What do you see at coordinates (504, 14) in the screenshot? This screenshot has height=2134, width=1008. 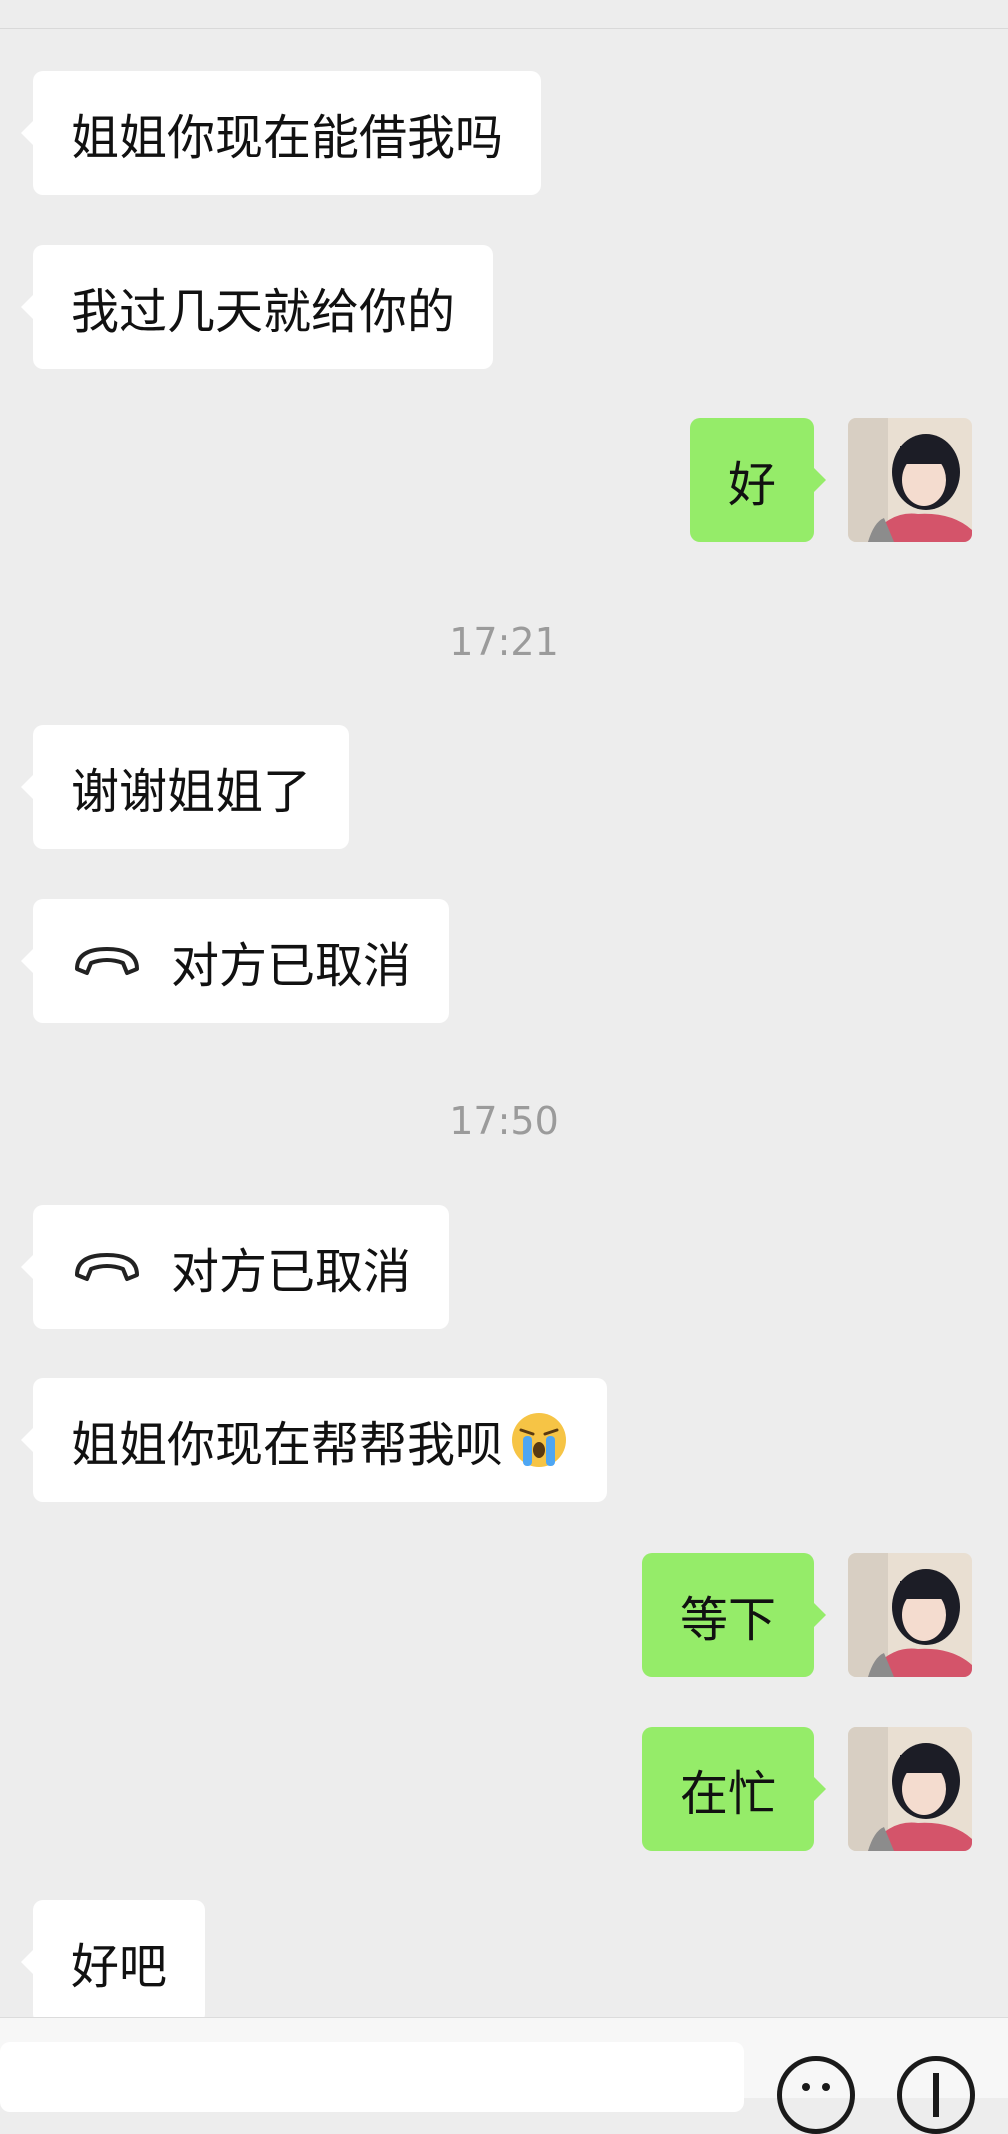 I see `top-divider` at bounding box center [504, 14].